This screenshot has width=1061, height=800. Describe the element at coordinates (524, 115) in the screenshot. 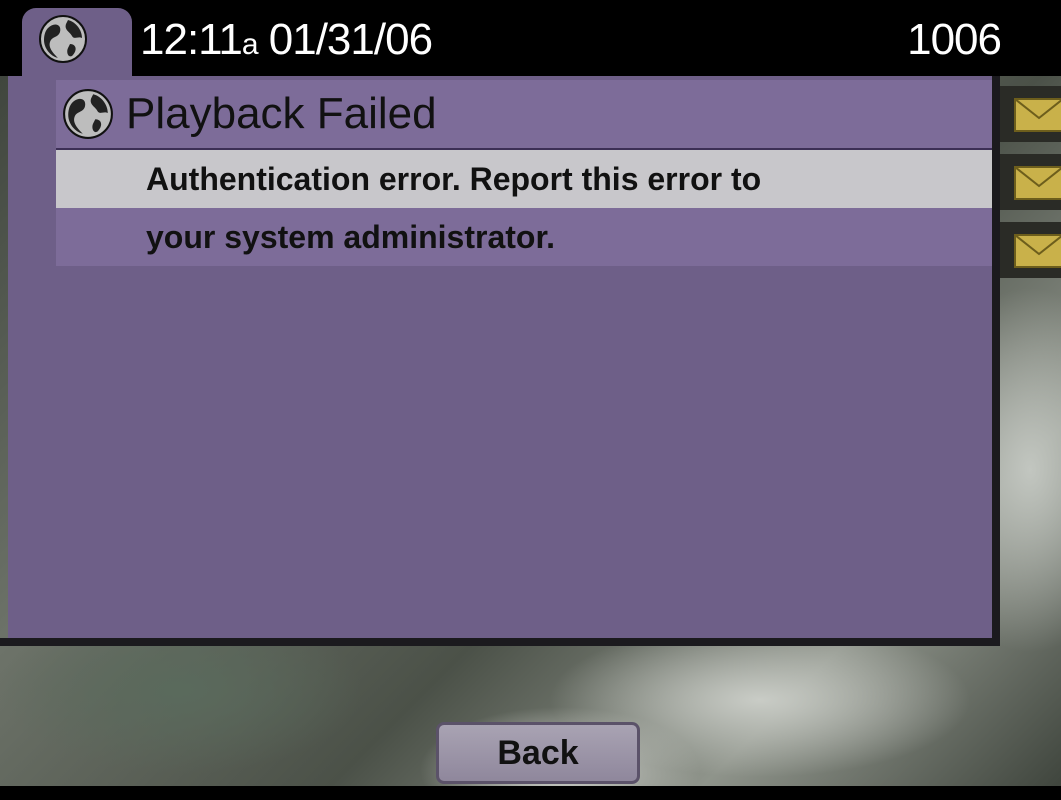

I see `dialog-title-bar: Playback Failed` at that location.